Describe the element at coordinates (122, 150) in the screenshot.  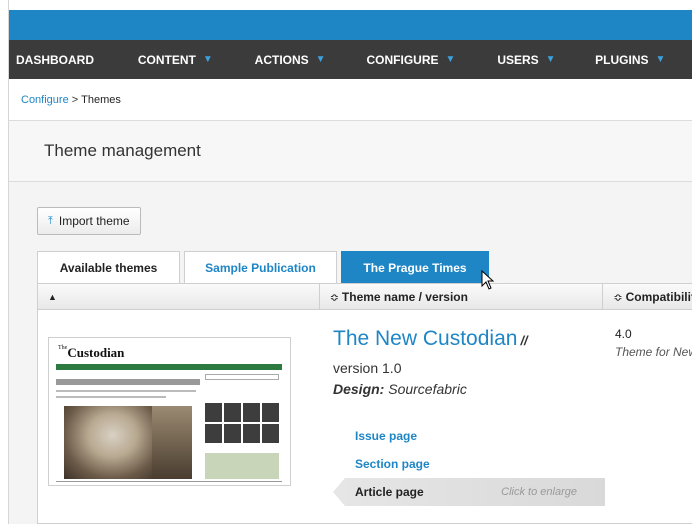
I see `page-title: Theme management` at that location.